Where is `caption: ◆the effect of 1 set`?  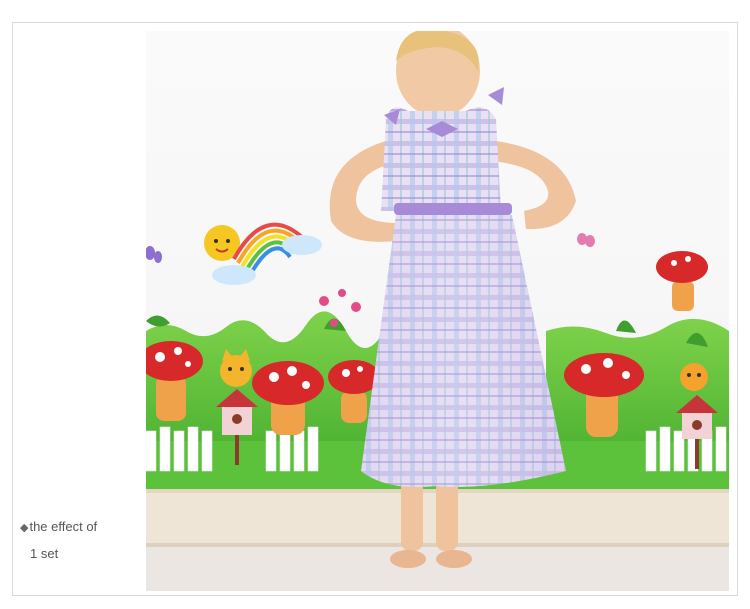 caption: ◆the effect of 1 set is located at coordinates (80, 540).